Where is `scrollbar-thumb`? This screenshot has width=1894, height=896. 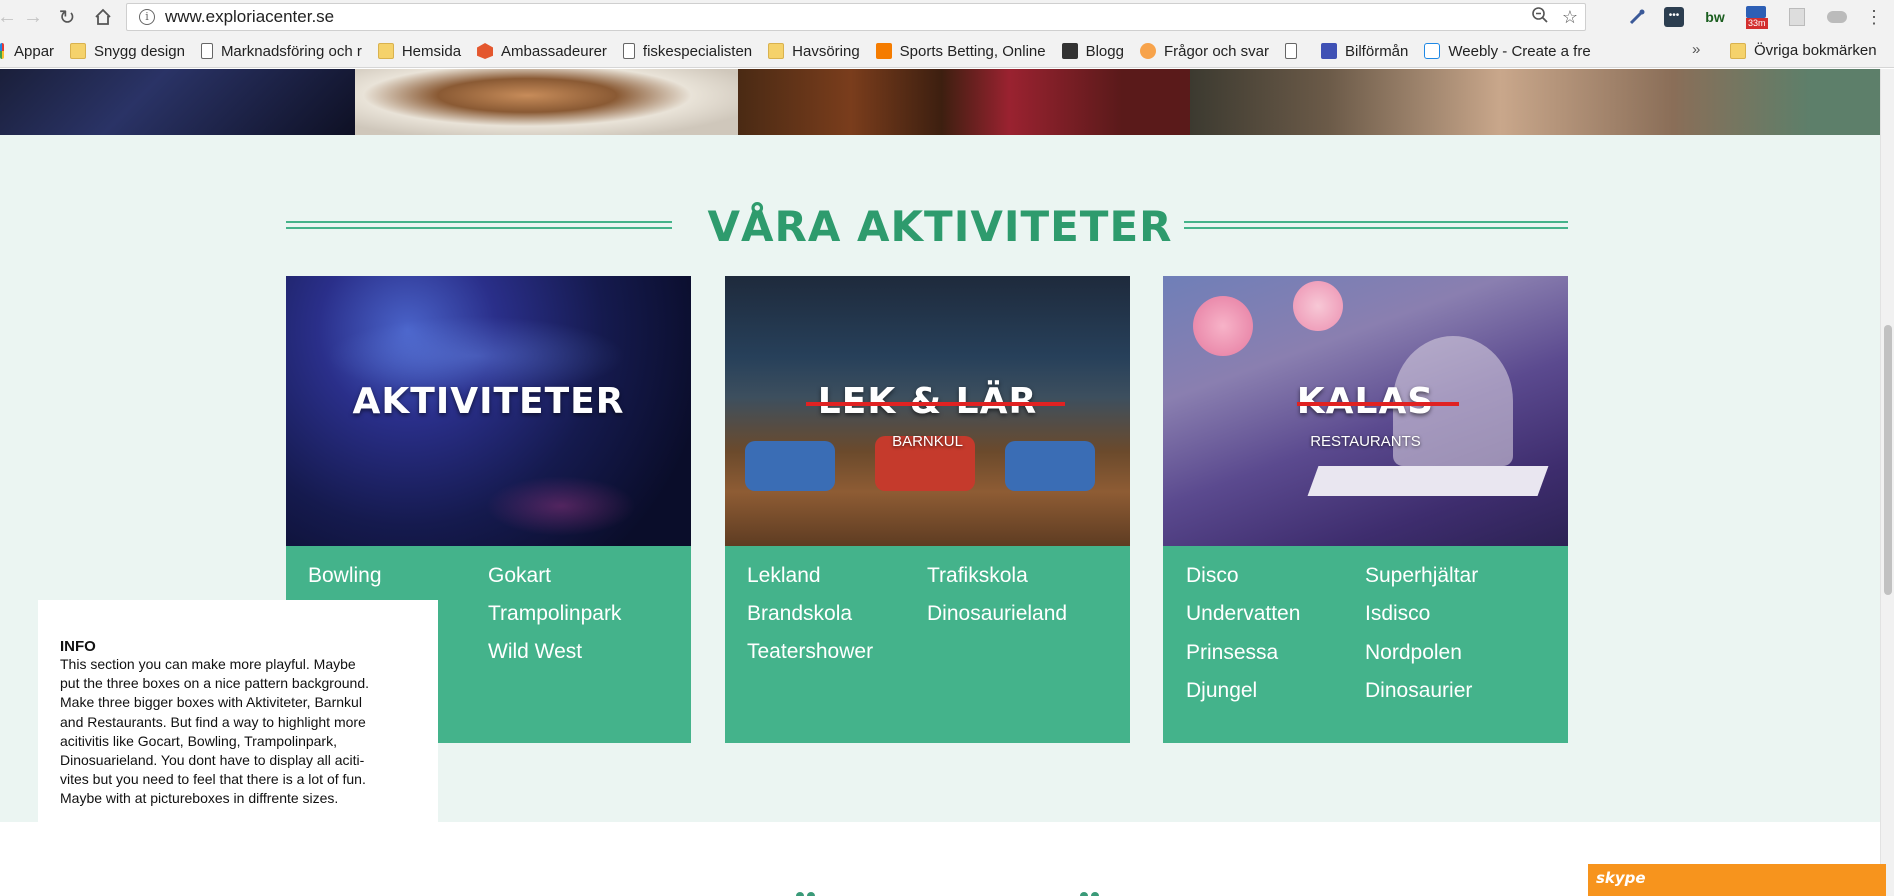
scrollbar-thumb is located at coordinates (1888, 460).